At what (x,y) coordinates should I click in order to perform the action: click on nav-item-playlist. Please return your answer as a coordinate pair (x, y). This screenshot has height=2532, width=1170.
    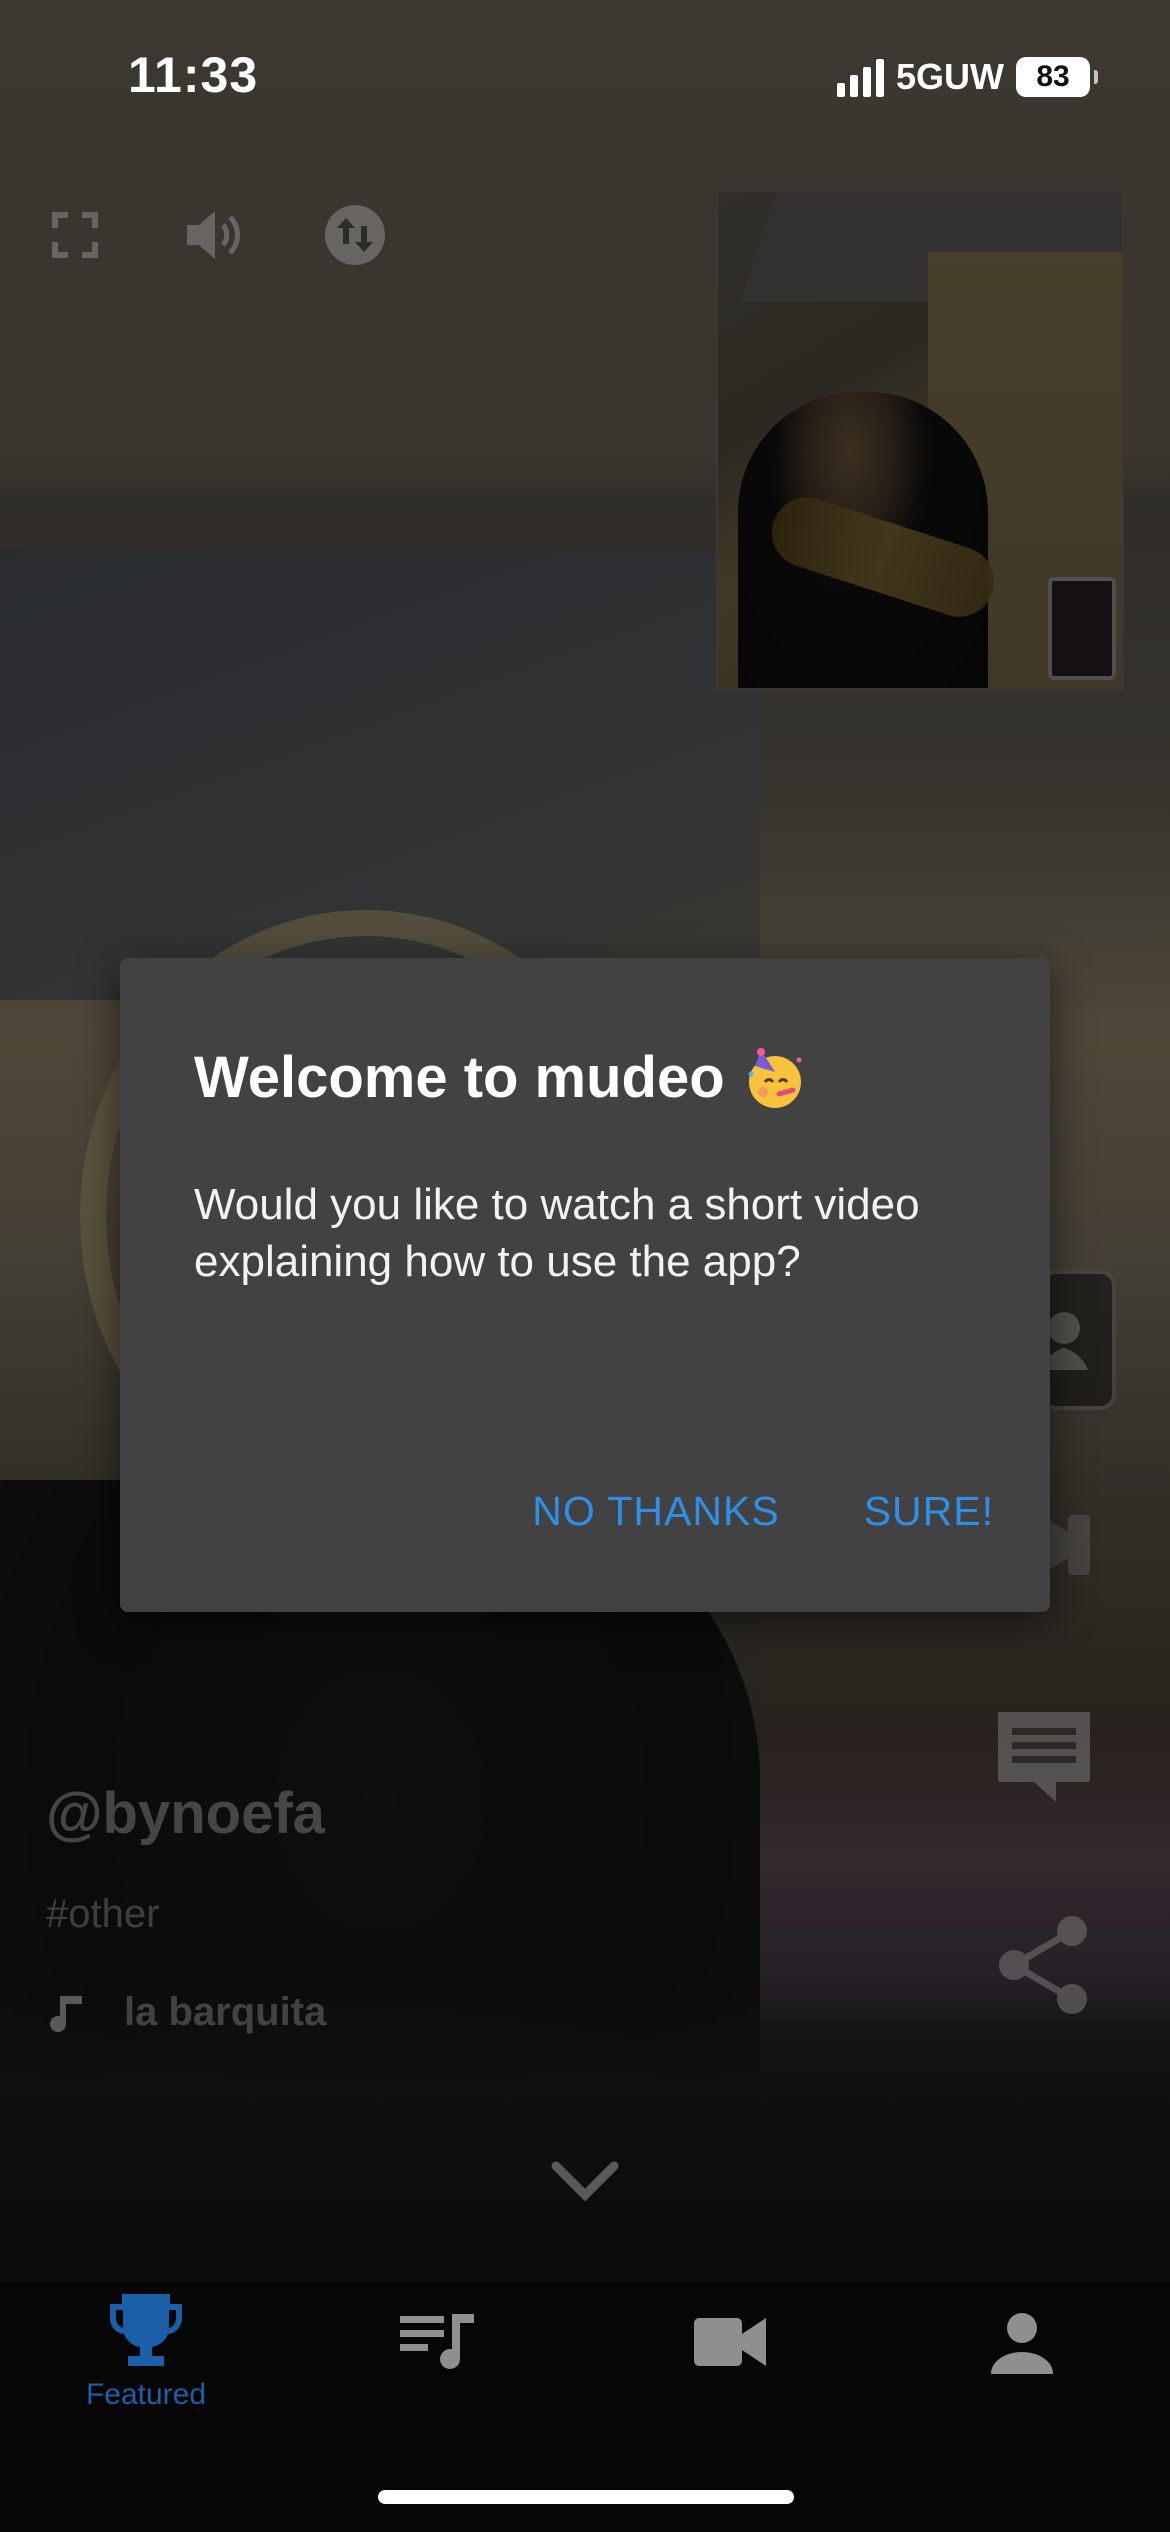
    Looking at the image, I should click on (438, 2392).